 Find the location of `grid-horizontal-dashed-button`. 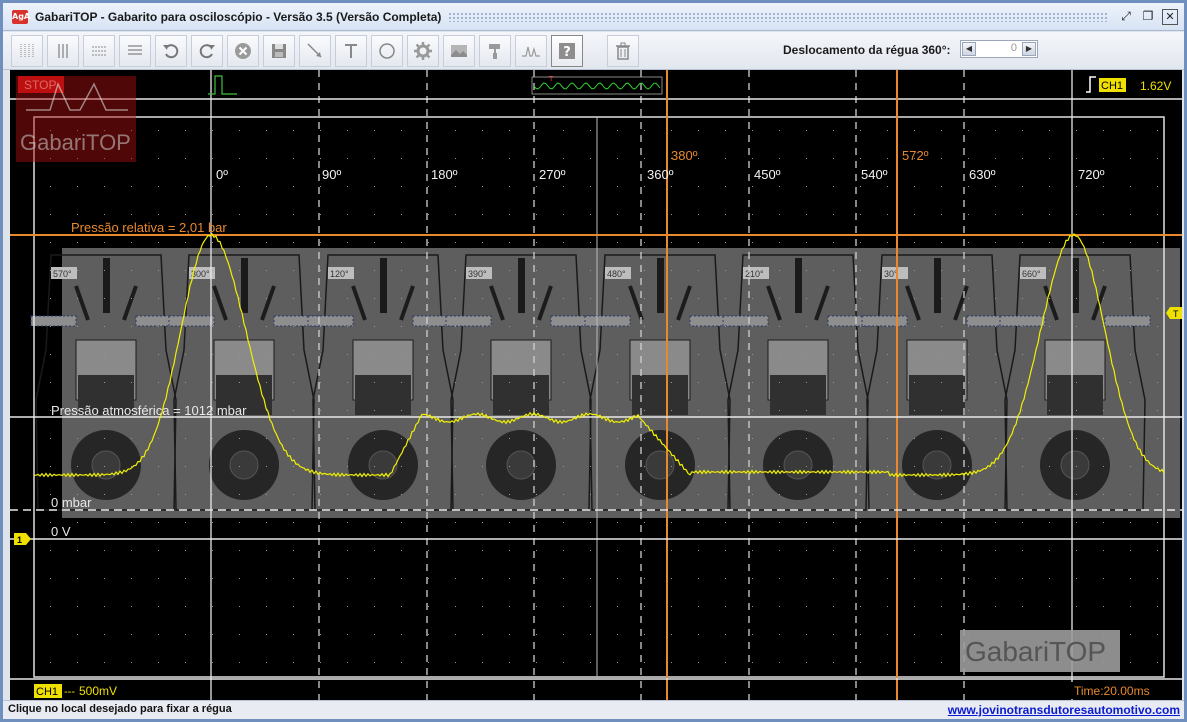

grid-horizontal-dashed-button is located at coordinates (99, 51).